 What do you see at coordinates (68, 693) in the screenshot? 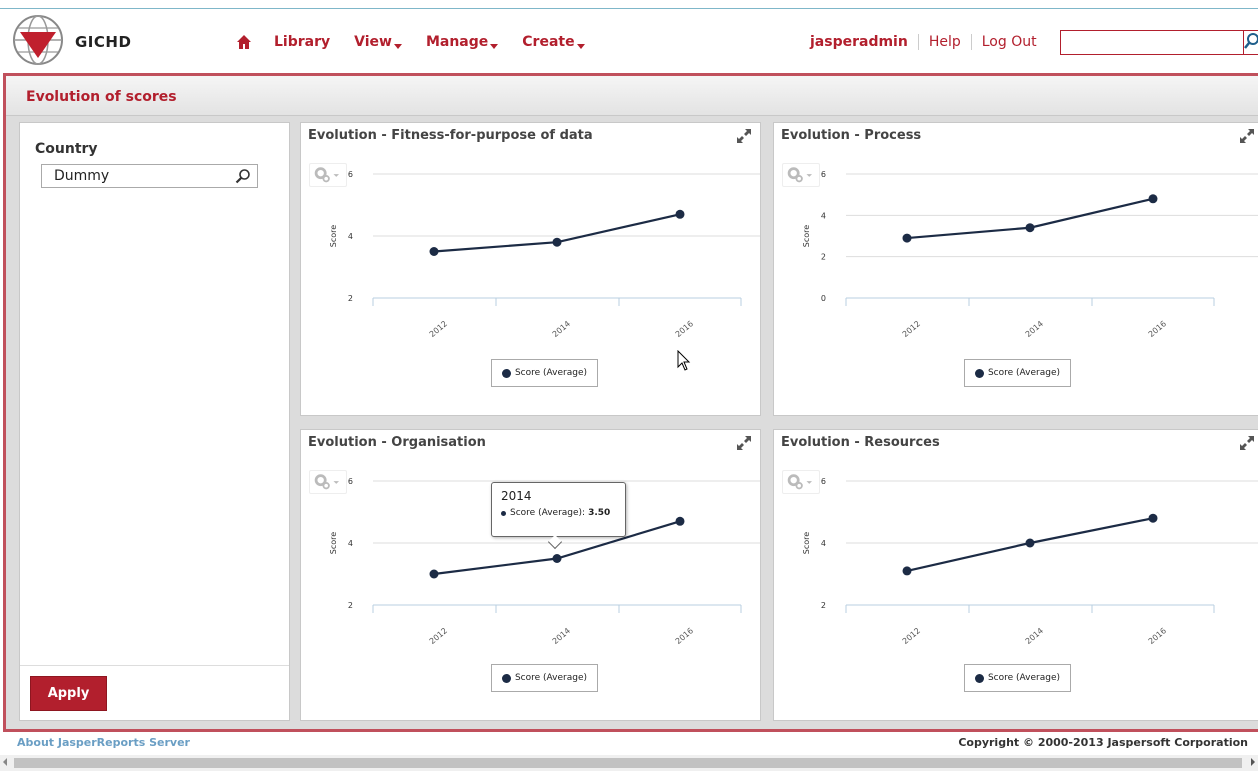
I see `apply-button: Apply` at bounding box center [68, 693].